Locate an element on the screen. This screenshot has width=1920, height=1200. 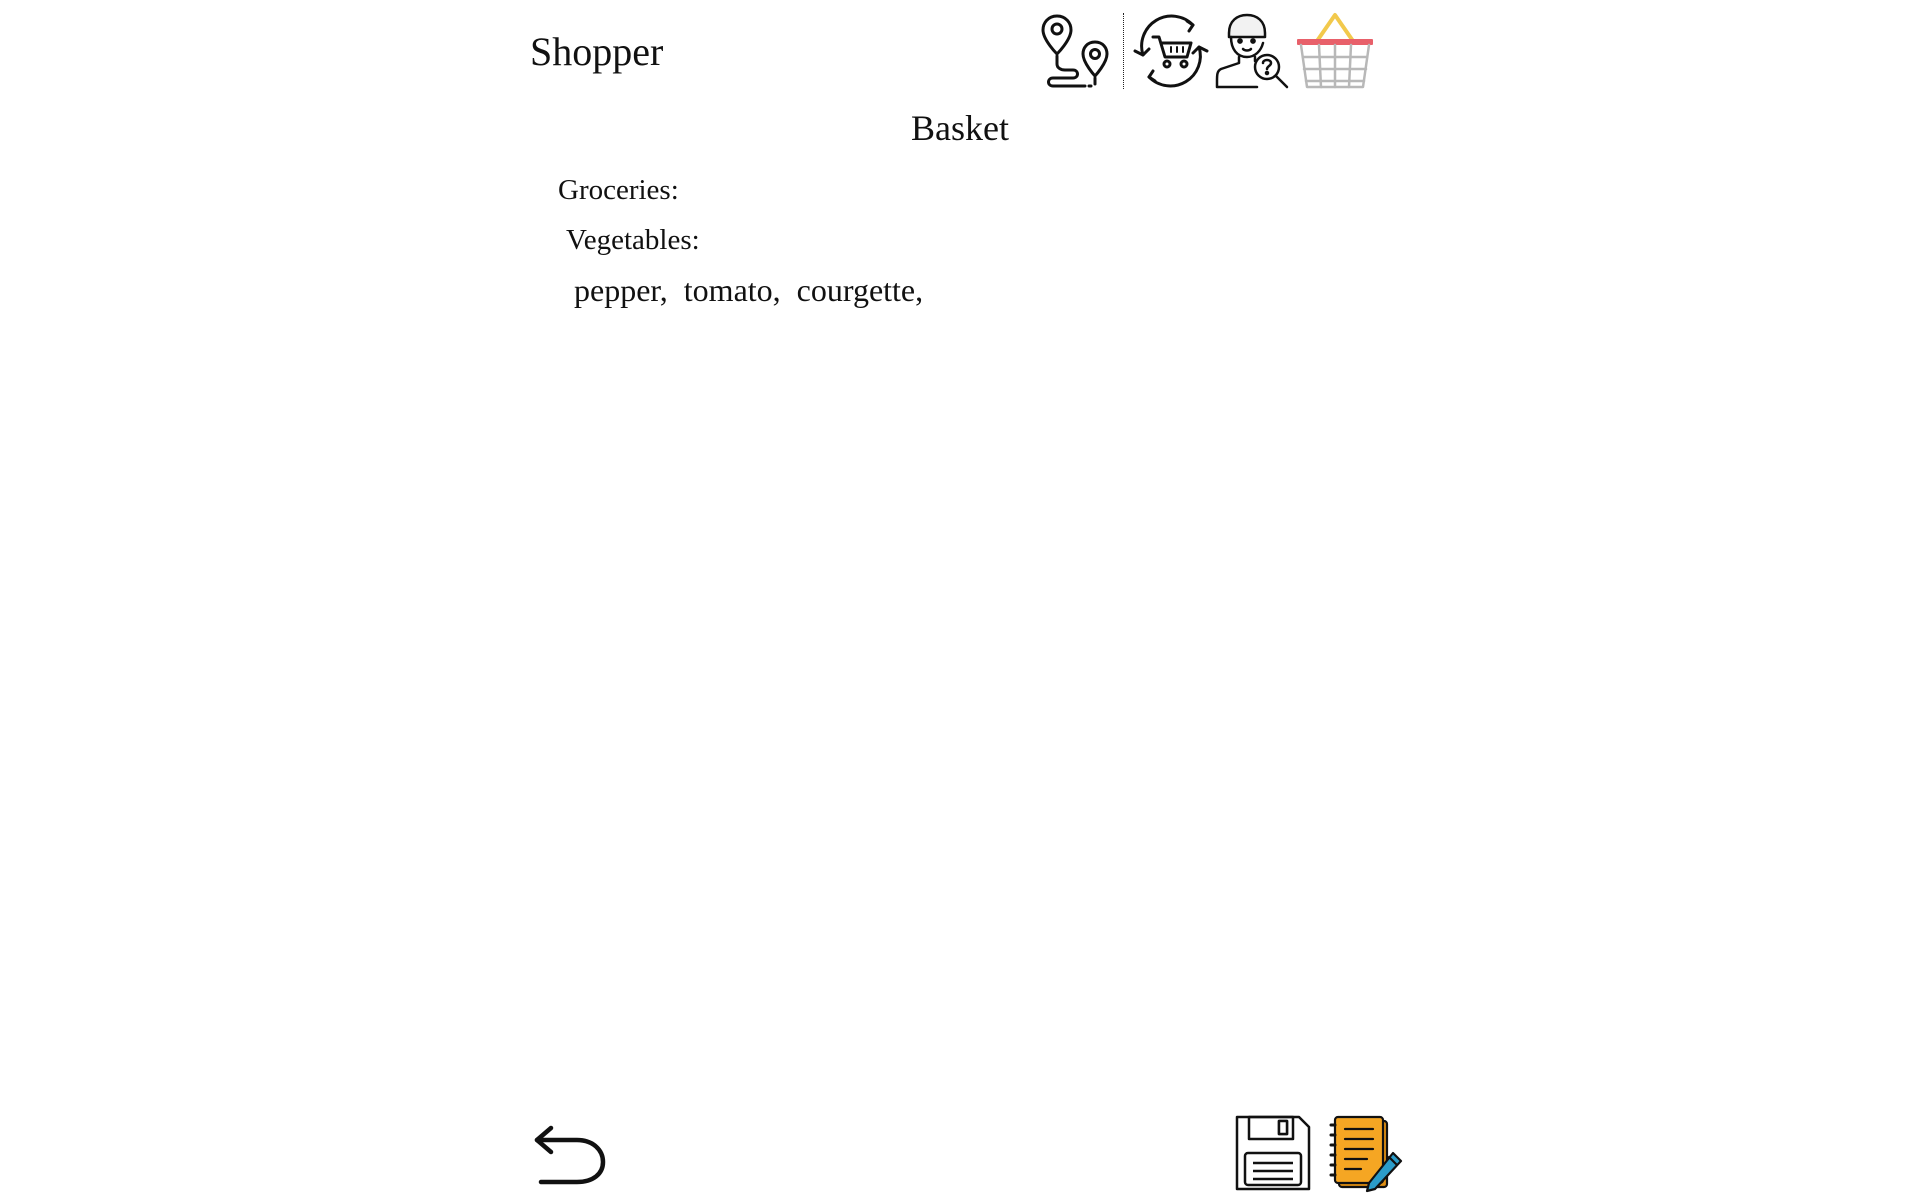
cart-refresh-button is located at coordinates (1171, 51).